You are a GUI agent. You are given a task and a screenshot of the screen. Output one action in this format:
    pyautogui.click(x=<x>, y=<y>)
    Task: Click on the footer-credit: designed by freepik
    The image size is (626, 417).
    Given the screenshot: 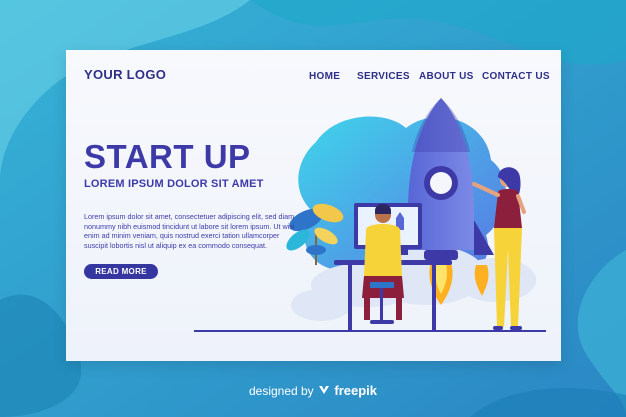 What is the action you would take?
    pyautogui.click(x=313, y=390)
    